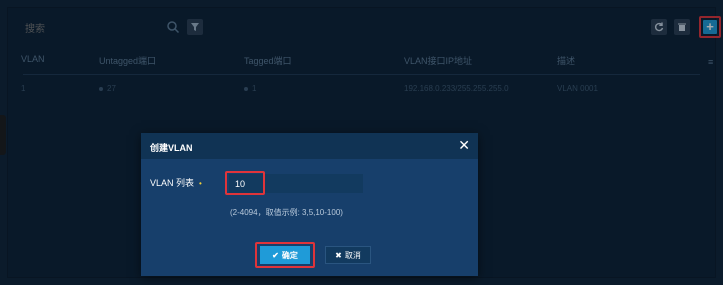 The height and width of the screenshot is (285, 723). What do you see at coordinates (176, 183) in the screenshot?
I see `vlan-list-label: VLAN 列表 •` at bounding box center [176, 183].